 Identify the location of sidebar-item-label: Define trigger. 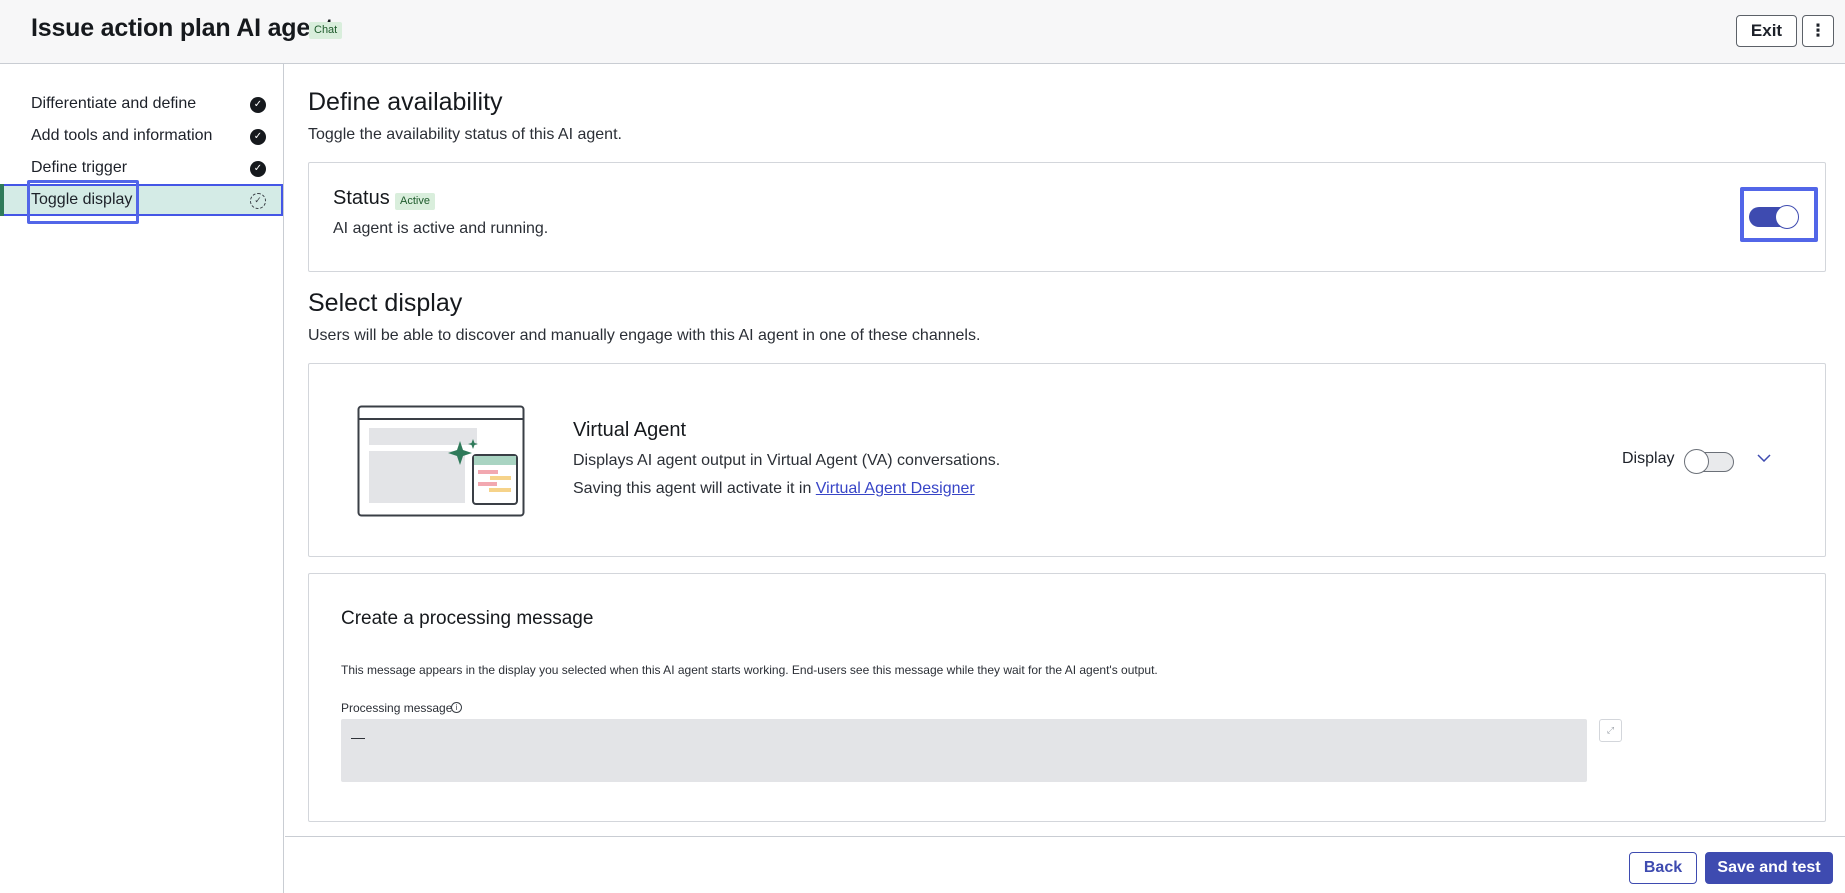
(79, 167).